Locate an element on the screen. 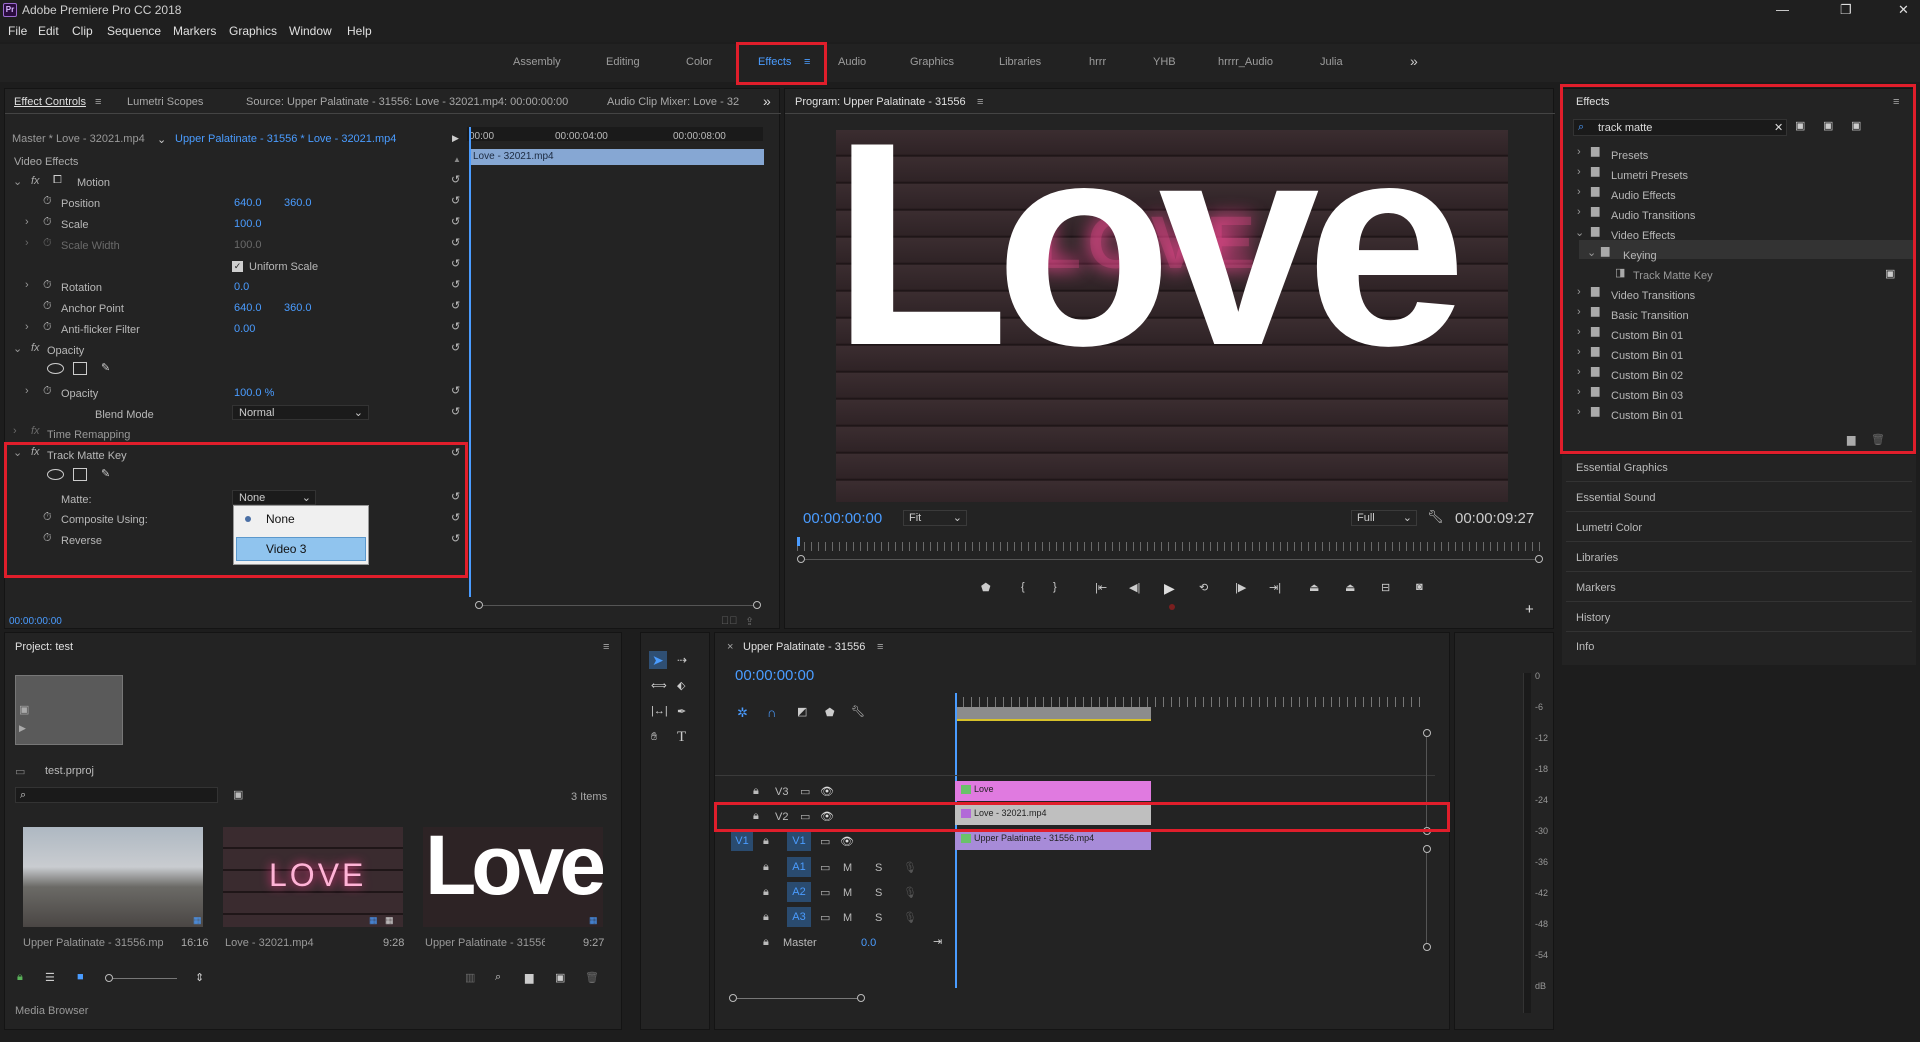 This screenshot has height=1042, width=1920. menu-edit: Edit is located at coordinates (48, 31).